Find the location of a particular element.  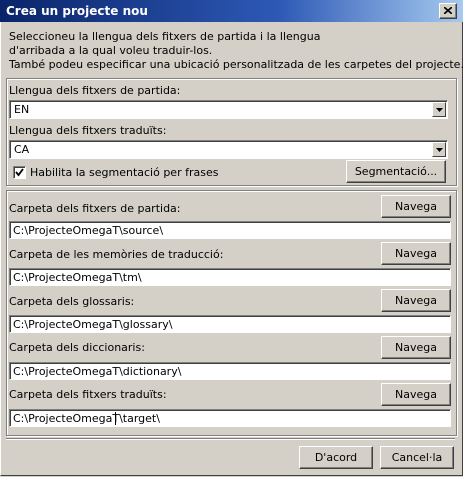

dictionary-folder-browse-button: Navega is located at coordinates (416, 347).